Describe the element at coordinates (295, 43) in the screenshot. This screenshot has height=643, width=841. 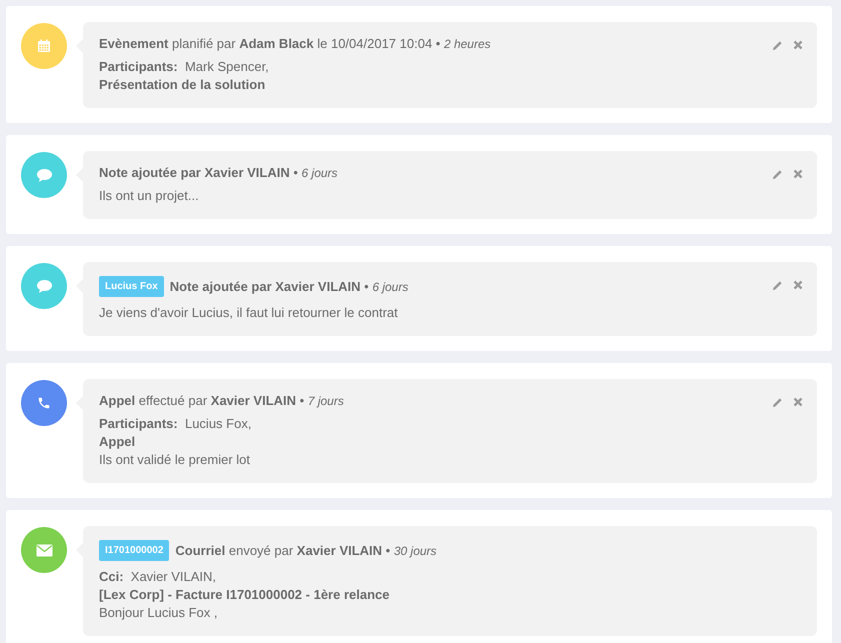
I see `entry-header: Evènement planifié par Adam Black le 10/04/2017 10:04 • 2 heures` at that location.